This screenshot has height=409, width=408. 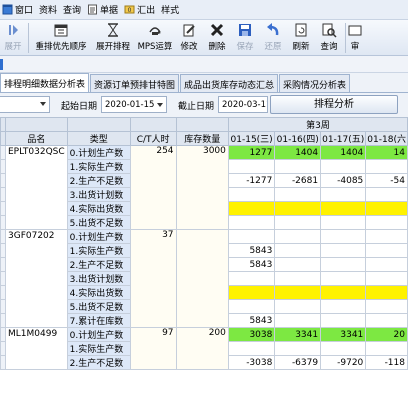 I want to click on menu-export: 0 汇出, so click(x=140, y=10).